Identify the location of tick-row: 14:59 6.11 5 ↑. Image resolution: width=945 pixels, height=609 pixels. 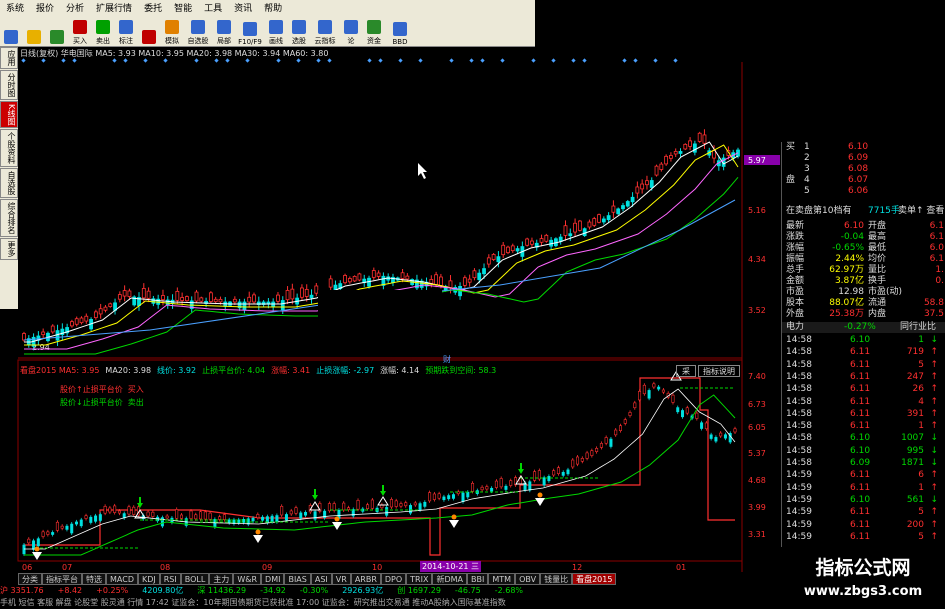
(863, 537).